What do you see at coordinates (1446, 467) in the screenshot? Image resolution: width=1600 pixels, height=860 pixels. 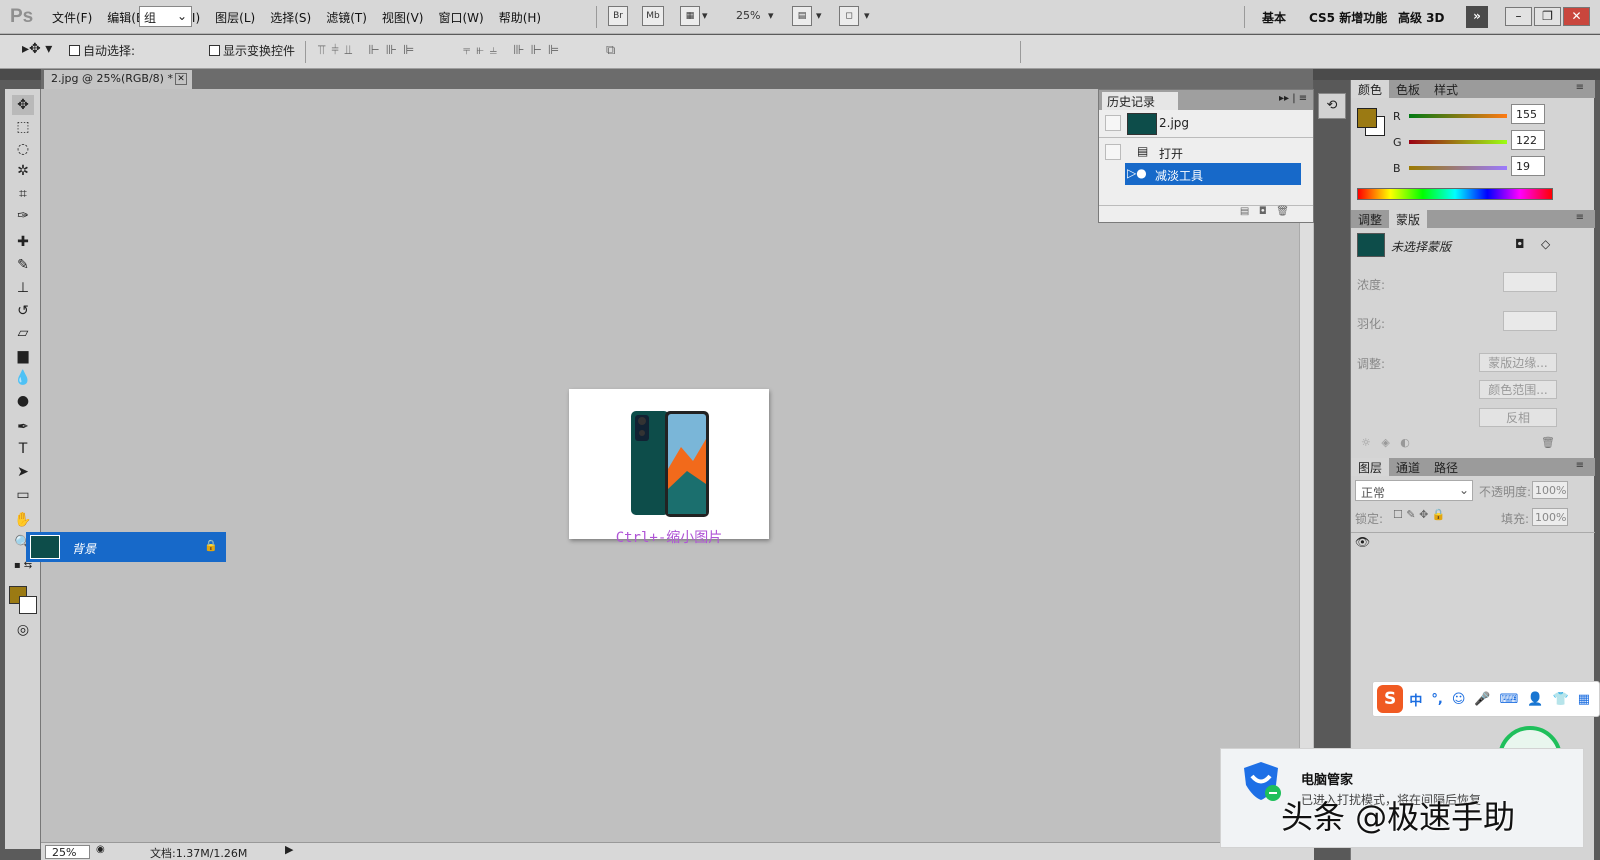 I see `tab-paths: 路径` at bounding box center [1446, 467].